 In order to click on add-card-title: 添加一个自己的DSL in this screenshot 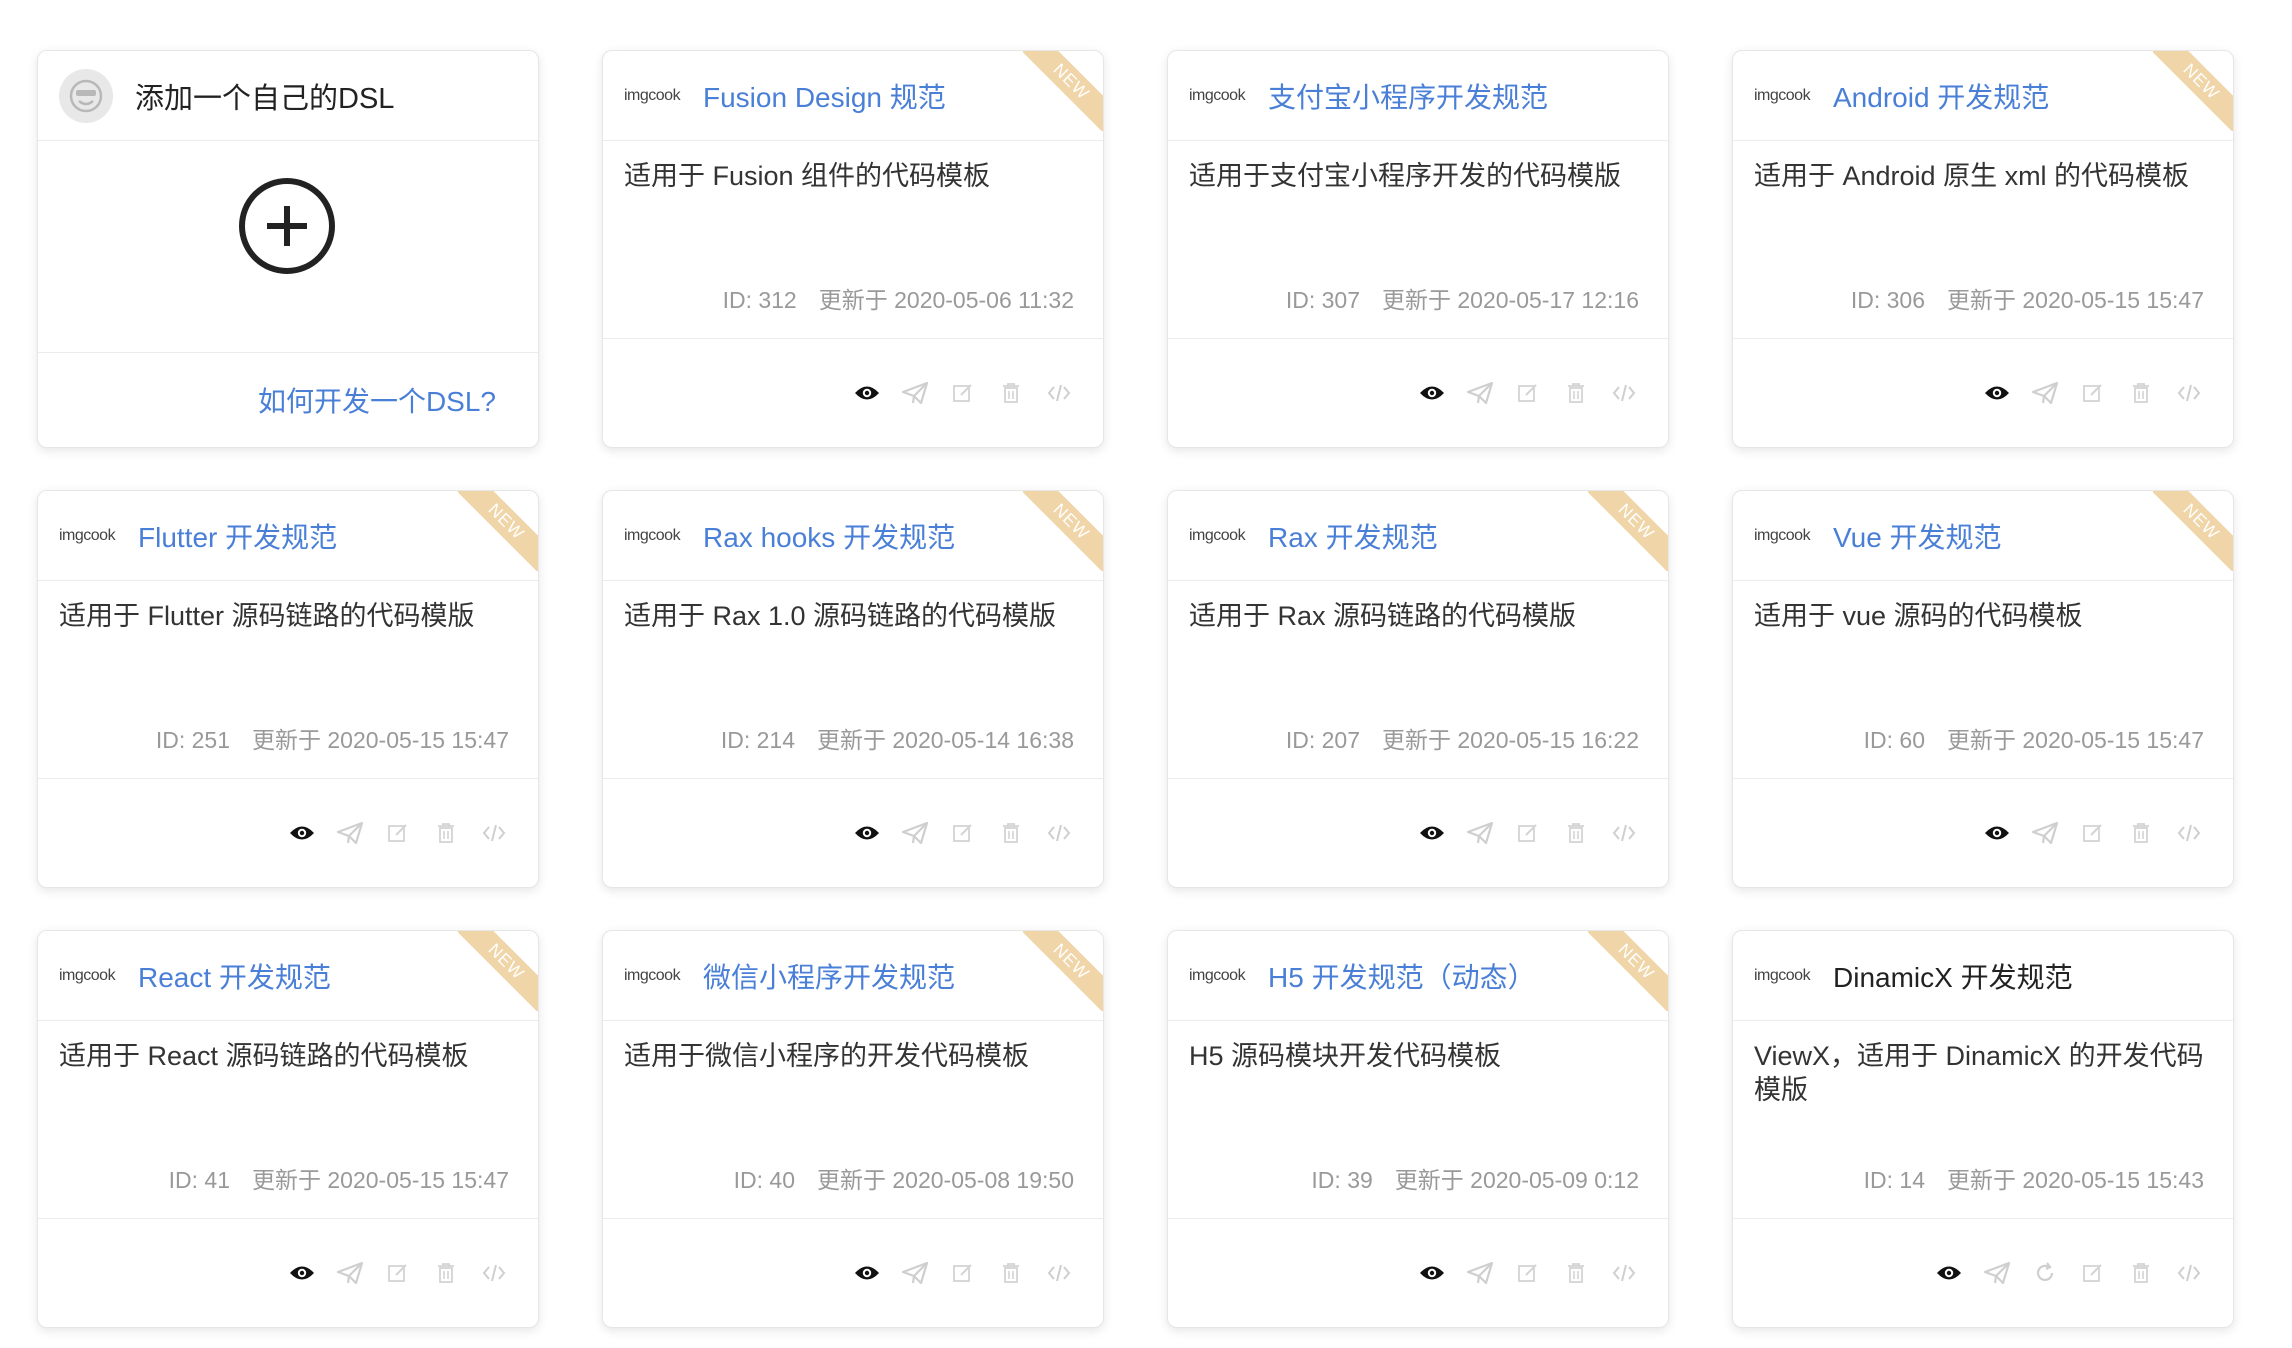, I will do `click(265, 98)`.